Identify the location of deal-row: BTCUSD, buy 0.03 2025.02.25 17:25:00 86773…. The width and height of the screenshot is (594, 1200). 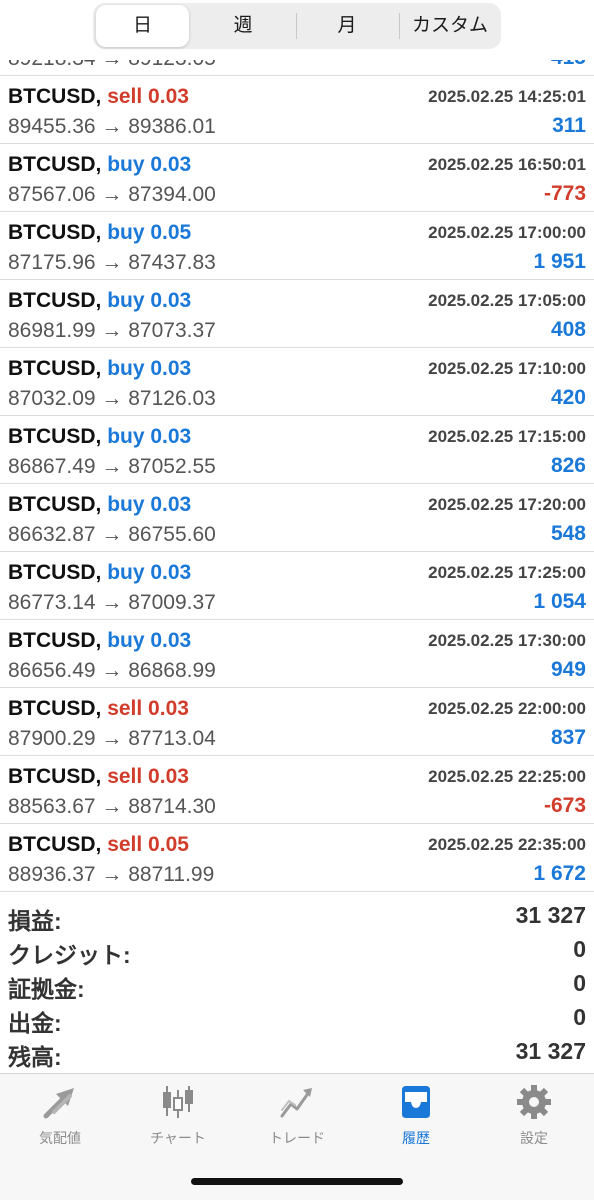
(297, 586).